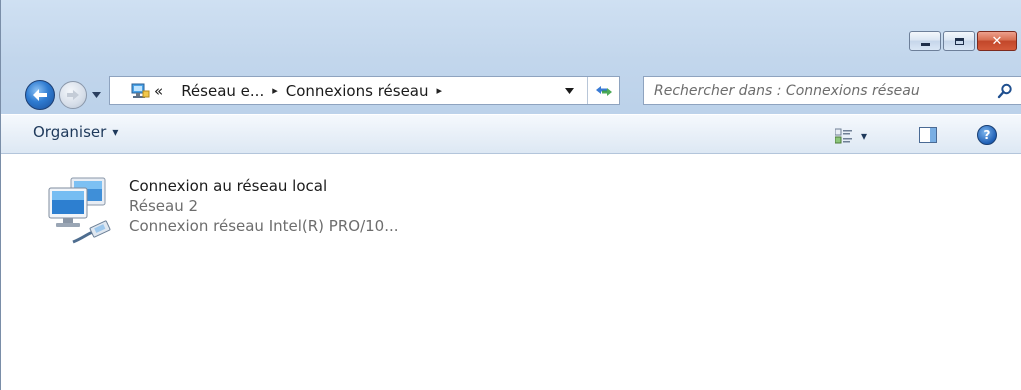 This screenshot has width=1021, height=390. Describe the element at coordinates (228, 186) in the screenshot. I see `connection-name: Connexion au réseau local` at that location.